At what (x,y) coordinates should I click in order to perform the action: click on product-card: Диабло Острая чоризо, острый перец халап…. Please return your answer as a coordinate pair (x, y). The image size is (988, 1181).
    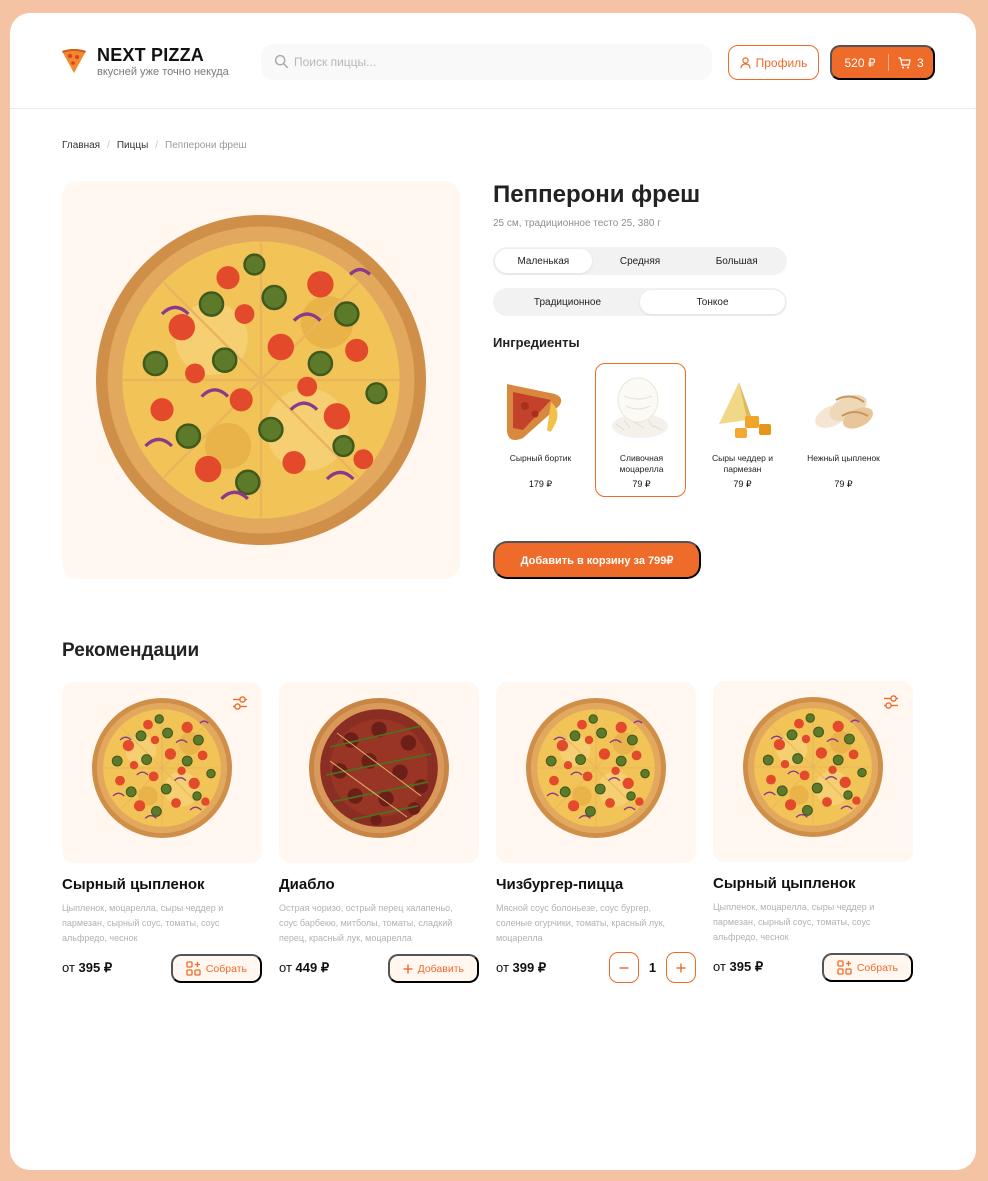
    Looking at the image, I should click on (379, 832).